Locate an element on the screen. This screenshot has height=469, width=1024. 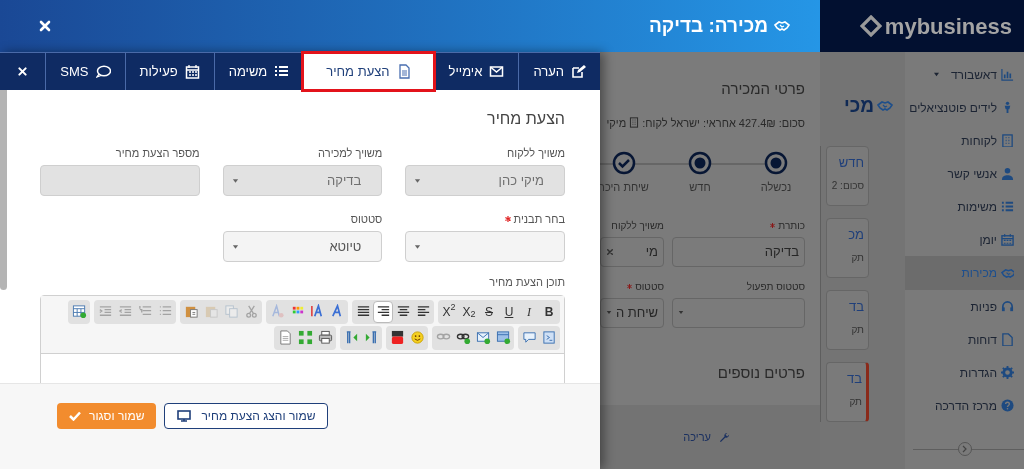
input-field: בדיקה is located at coordinates (738, 251).